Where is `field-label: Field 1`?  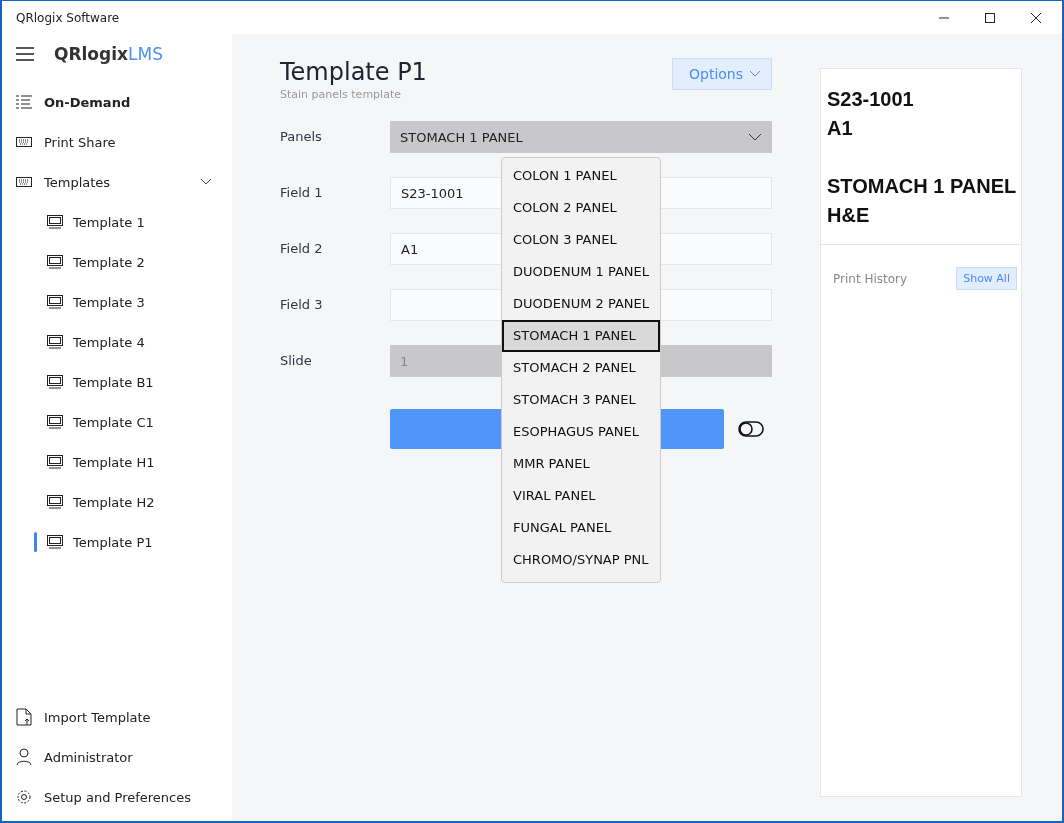 field-label: Field 1 is located at coordinates (302, 193).